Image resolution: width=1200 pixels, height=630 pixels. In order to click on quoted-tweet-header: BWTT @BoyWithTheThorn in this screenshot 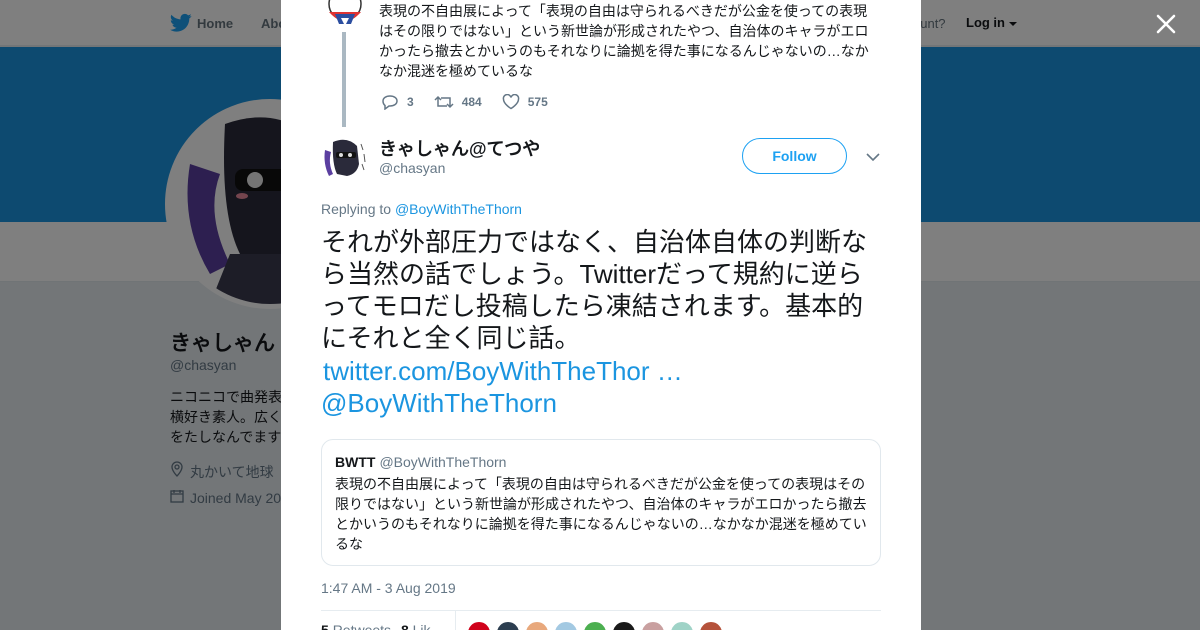, I will do `click(420, 462)`.